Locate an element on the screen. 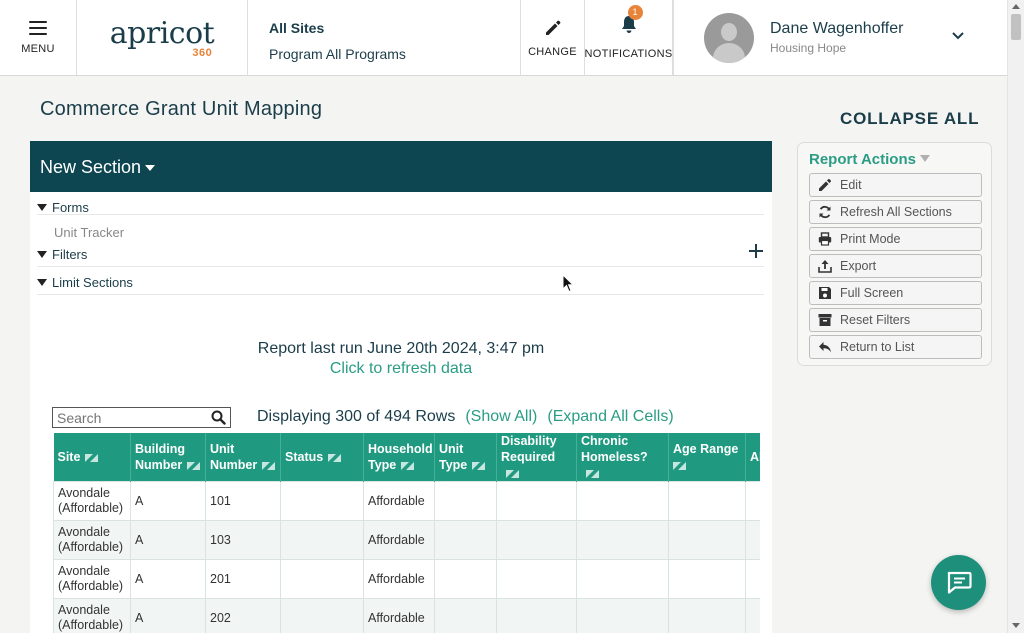  column-header: Site is located at coordinates (92, 457).